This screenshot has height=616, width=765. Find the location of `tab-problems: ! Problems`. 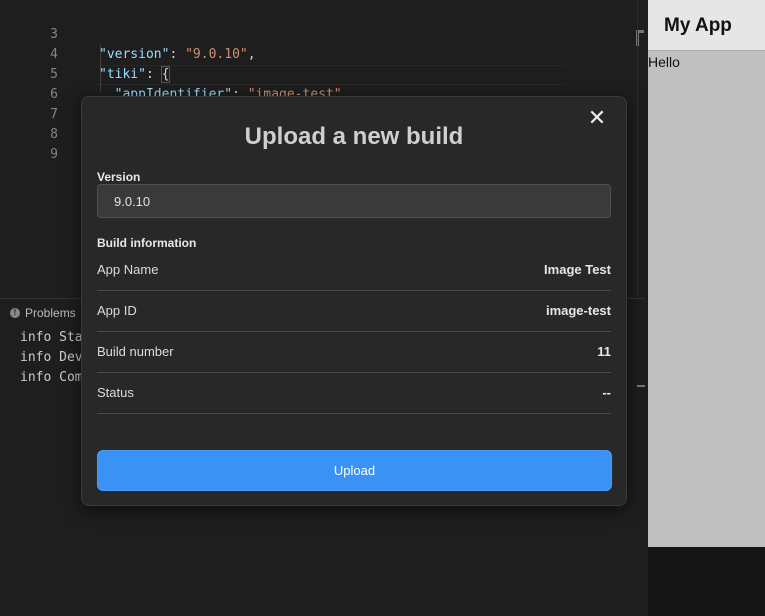

tab-problems: ! Problems is located at coordinates (43, 313).